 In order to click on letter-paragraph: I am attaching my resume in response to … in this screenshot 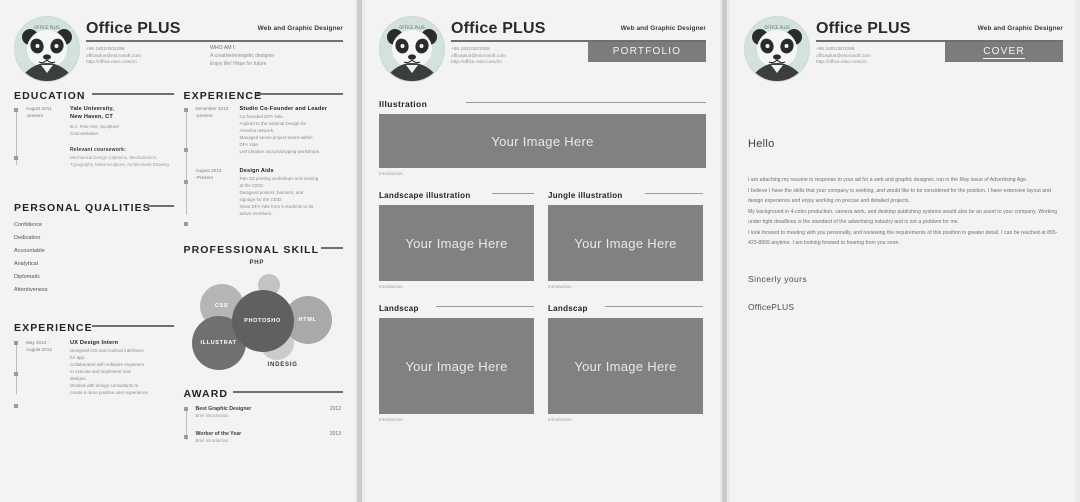, I will do `click(888, 180)`.